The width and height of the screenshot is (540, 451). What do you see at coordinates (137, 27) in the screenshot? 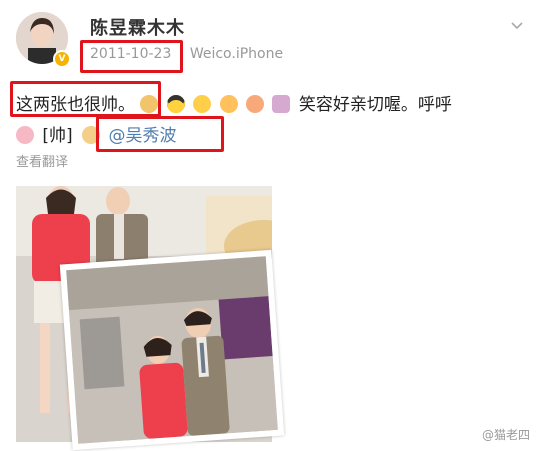
I see `username: 陈昱霖木木` at bounding box center [137, 27].